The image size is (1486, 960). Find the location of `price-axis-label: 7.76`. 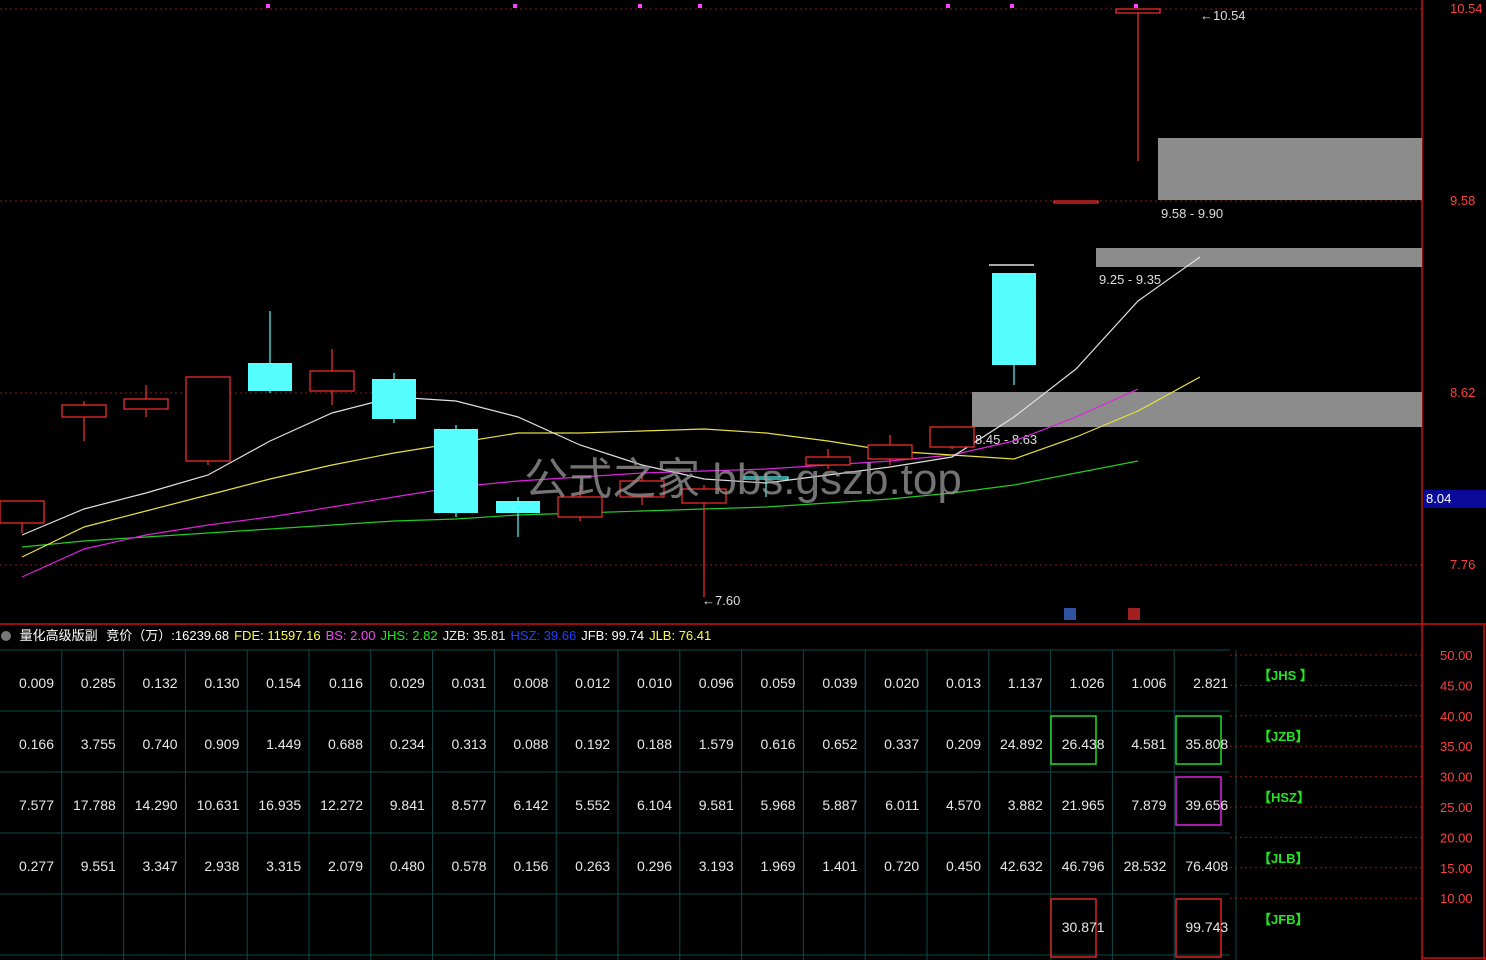

price-axis-label: 7.76 is located at coordinates (1462, 564).